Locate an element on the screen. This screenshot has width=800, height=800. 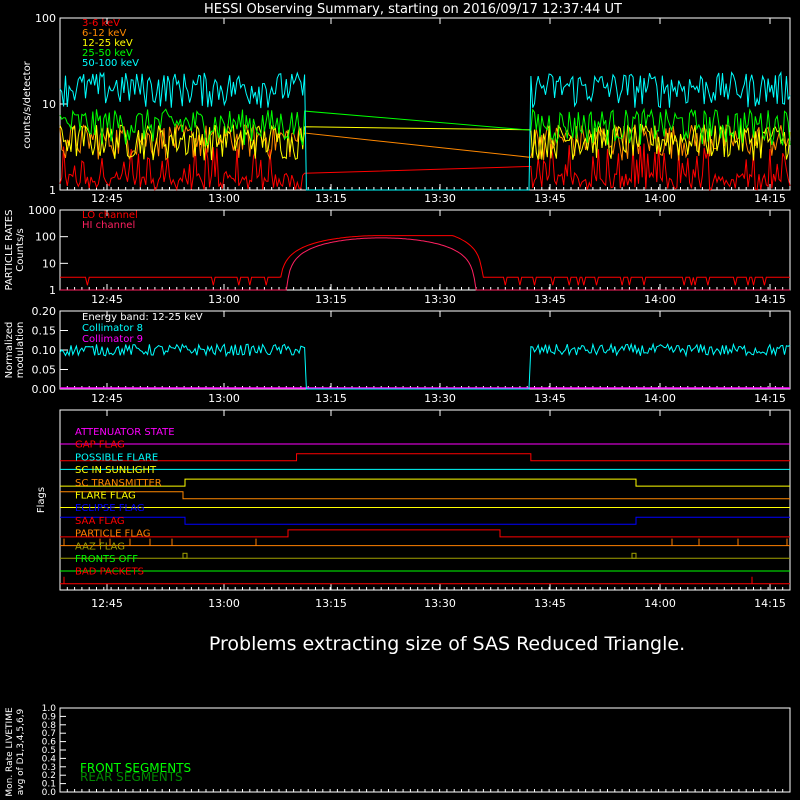
flags-y-label-line: Flags is located at coordinates (41, 500).